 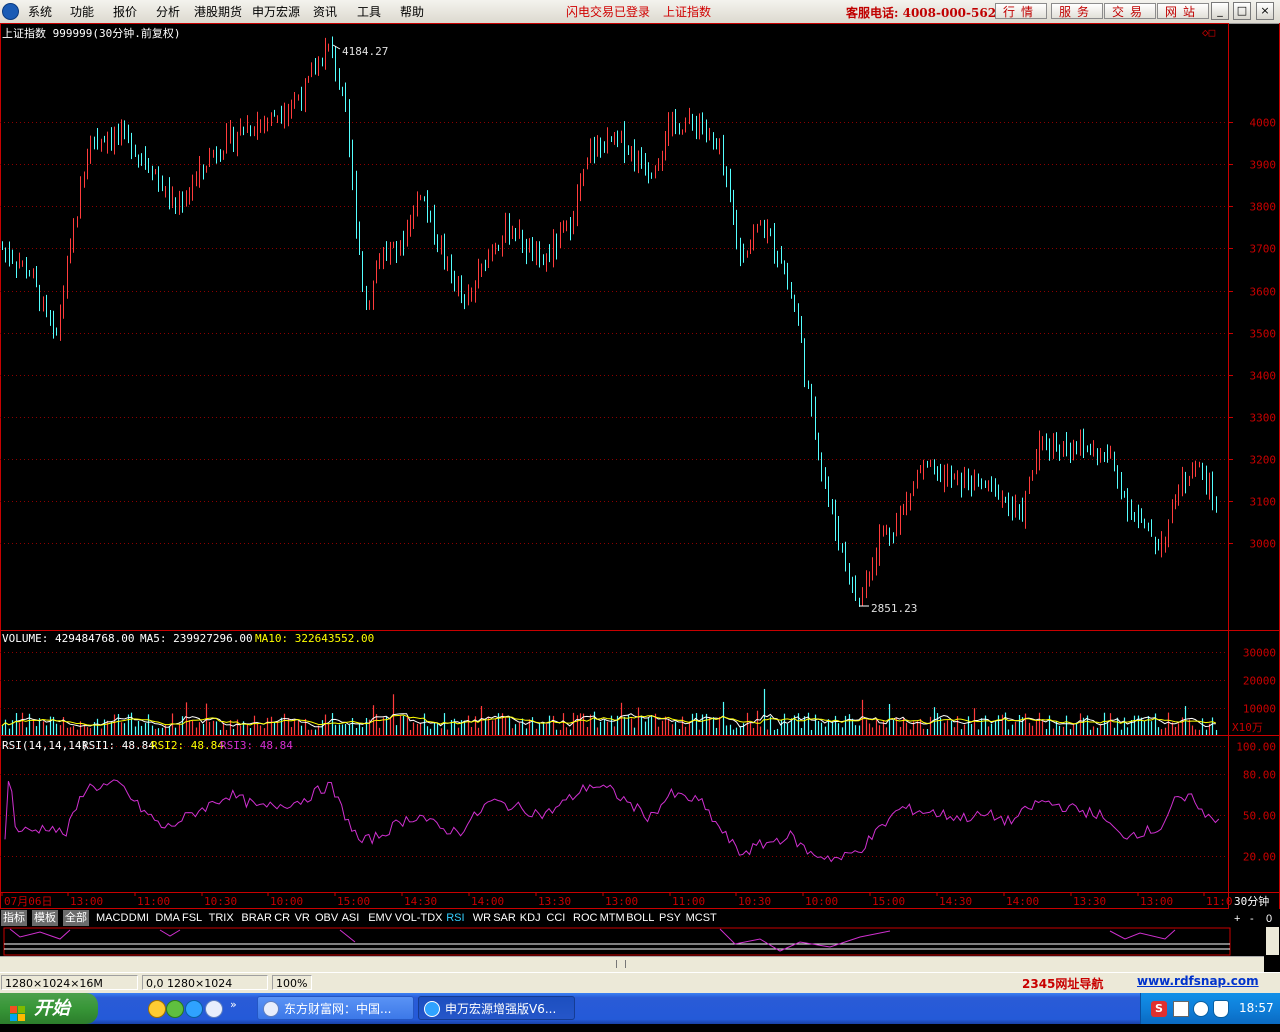 What do you see at coordinates (1265, 11) in the screenshot?
I see `close-button: ×` at bounding box center [1265, 11].